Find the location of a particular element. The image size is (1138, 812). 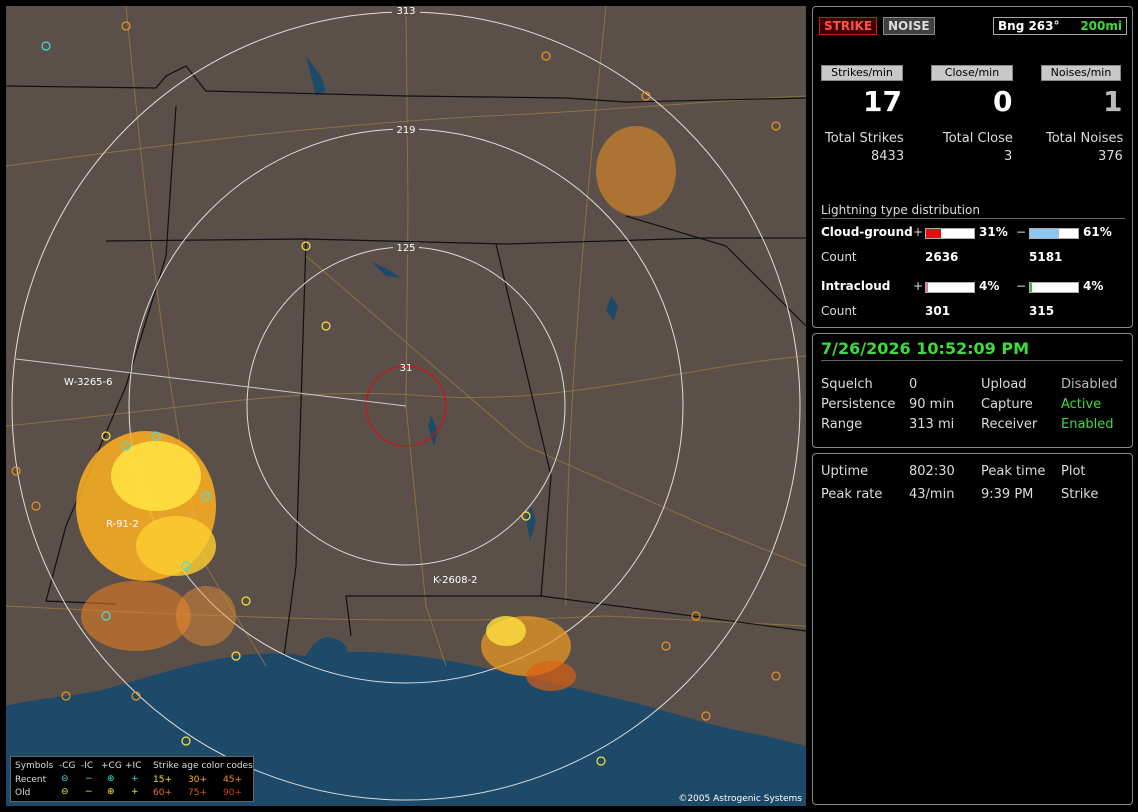

upload-label: Upload is located at coordinates (1004, 384).